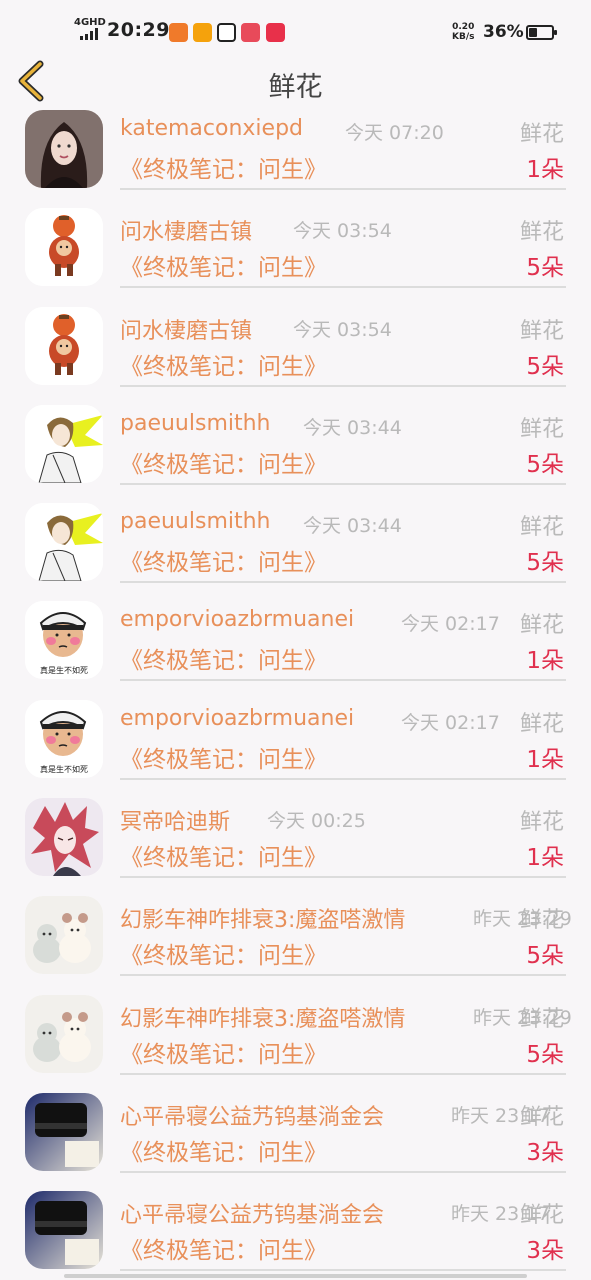 The image size is (591, 1280). I want to click on network-speed: 0.20 KB/s, so click(463, 32).